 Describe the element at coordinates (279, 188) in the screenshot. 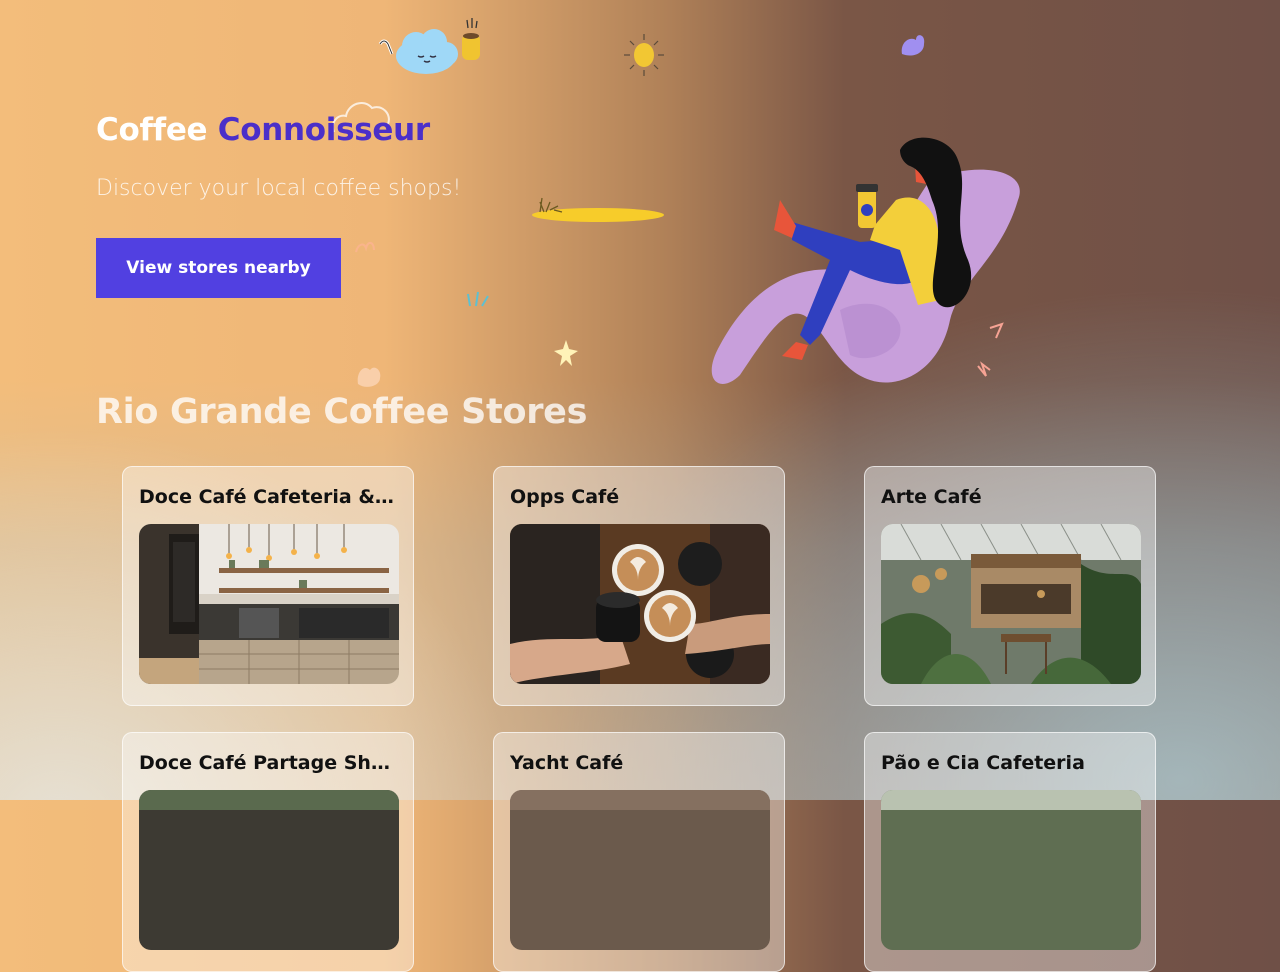

I see `hero-subtitle: Discover your local coffee shops!` at that location.